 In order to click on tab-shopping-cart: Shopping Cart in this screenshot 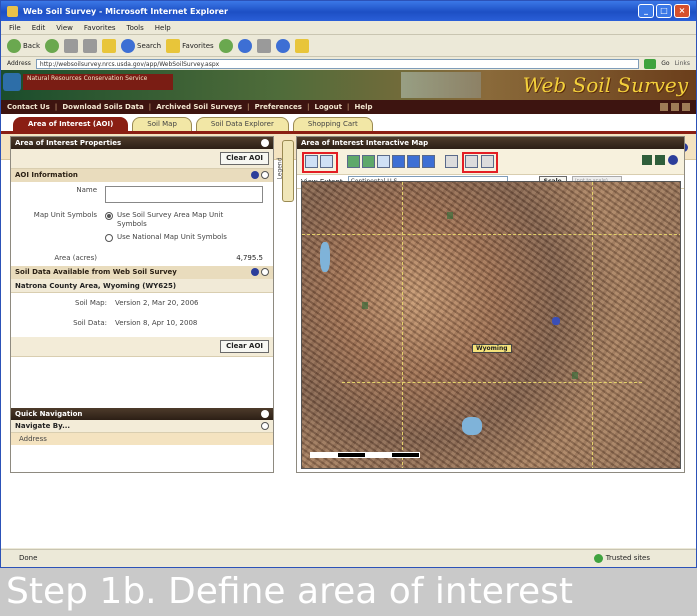, I will do `click(332, 124)`.